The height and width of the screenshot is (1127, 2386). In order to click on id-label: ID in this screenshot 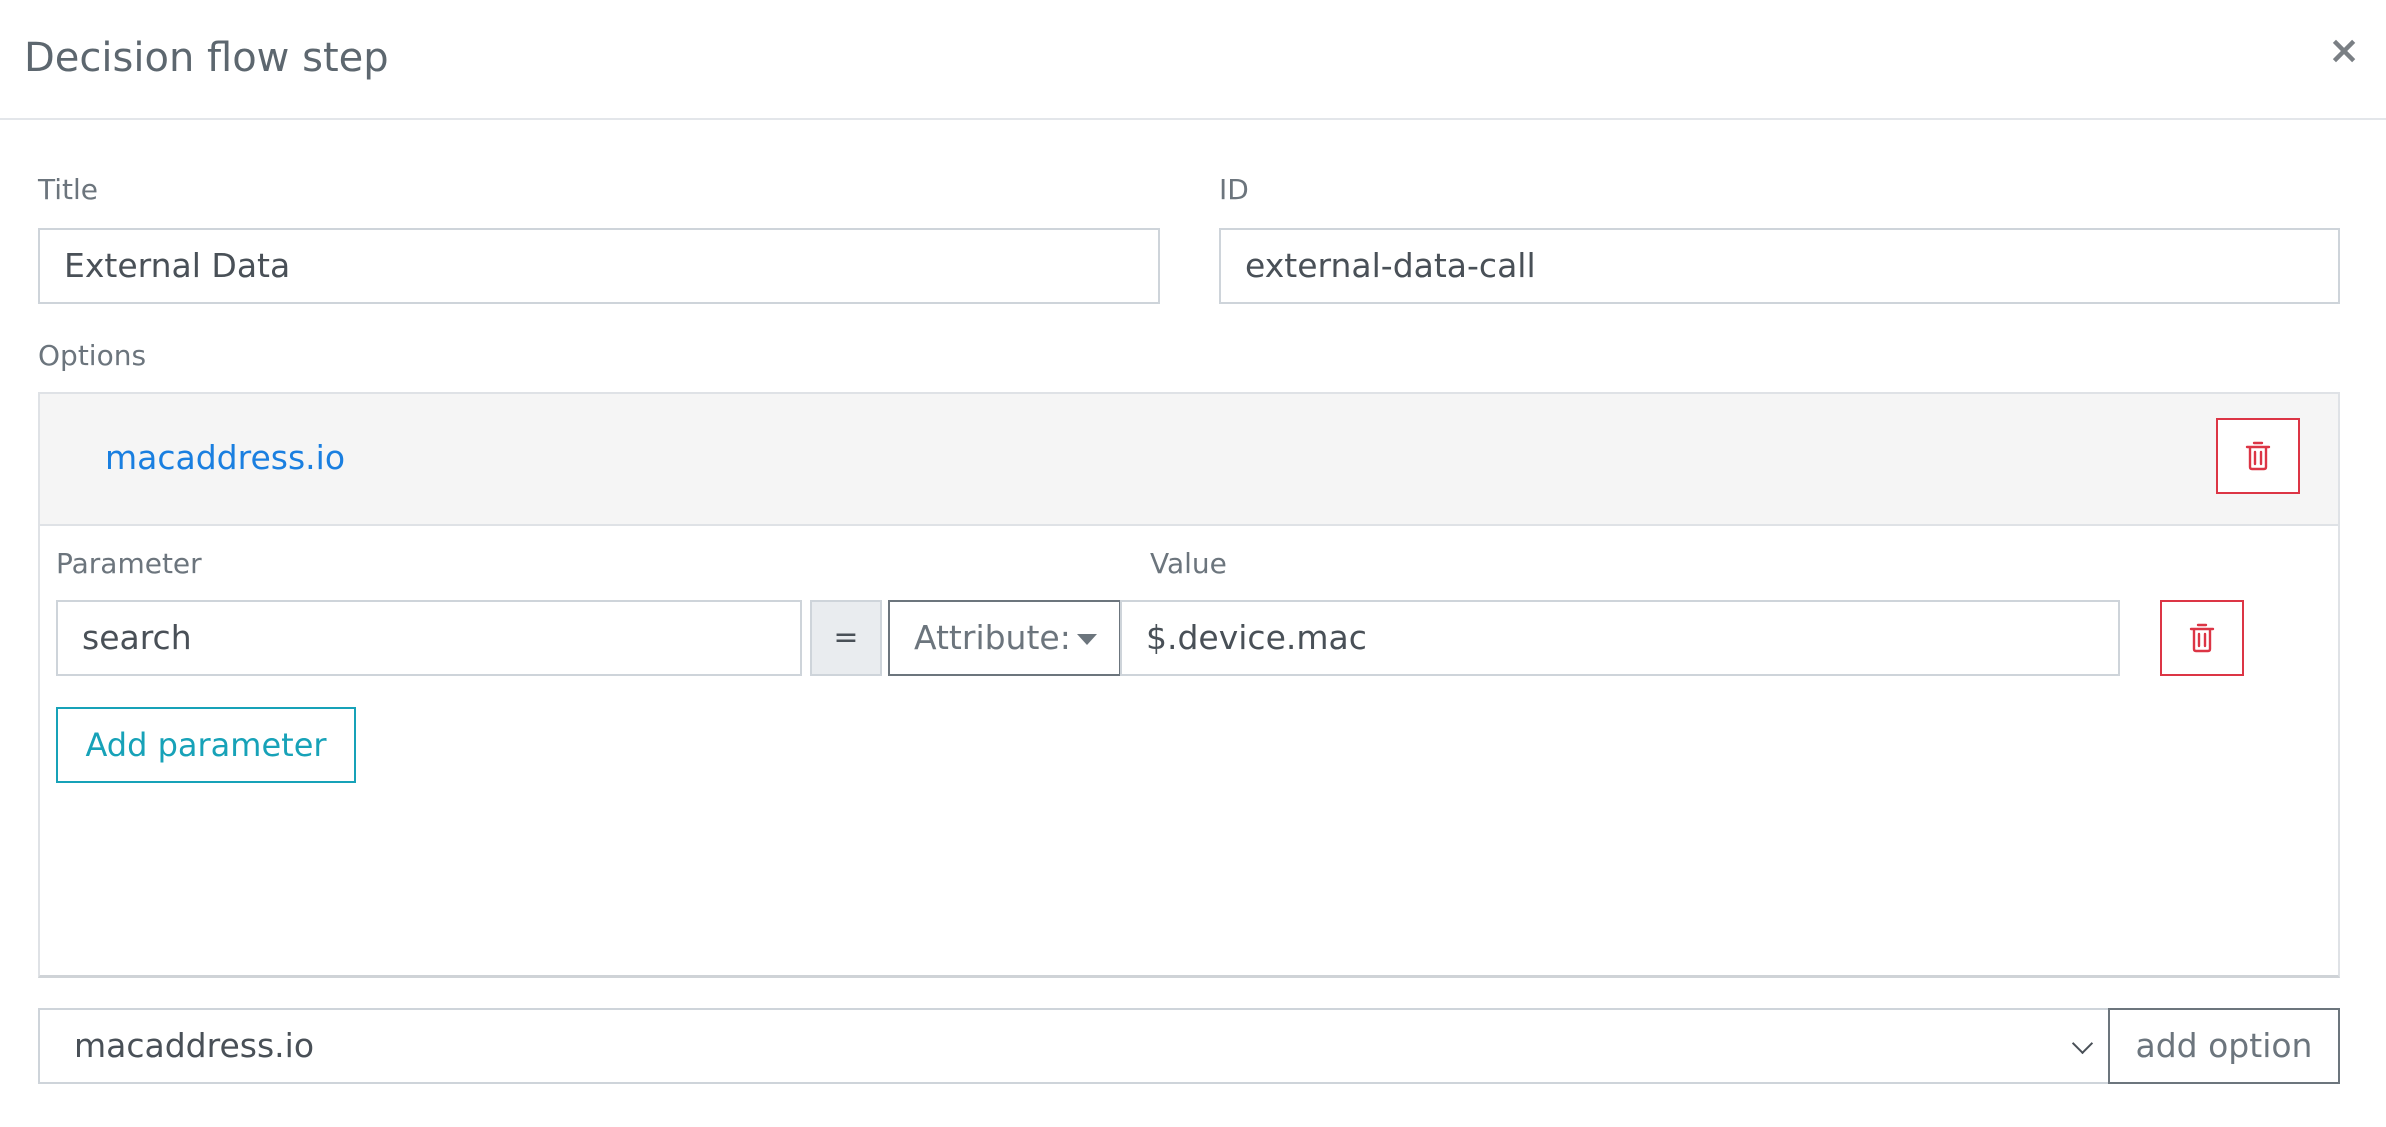, I will do `click(1234, 189)`.